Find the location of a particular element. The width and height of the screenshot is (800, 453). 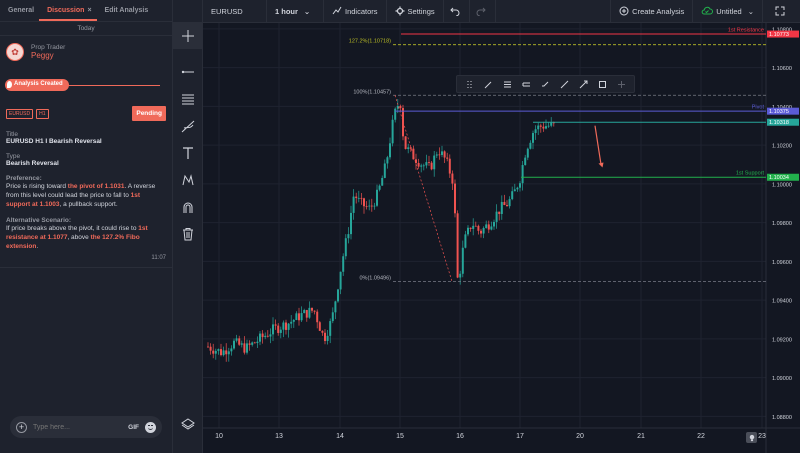

fib-level-label: 100%(1.10457) is located at coordinates (372, 92).